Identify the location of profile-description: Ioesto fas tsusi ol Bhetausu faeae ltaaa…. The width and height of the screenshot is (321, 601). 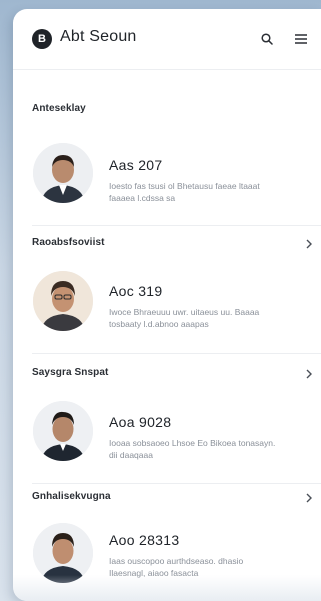
(184, 192).